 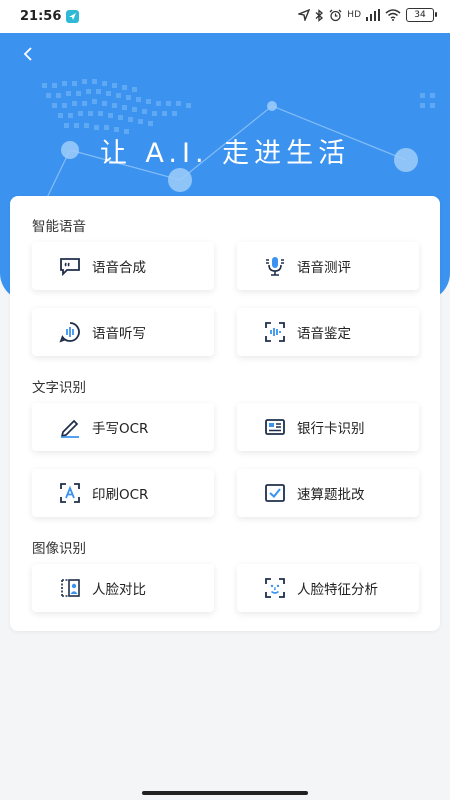 I want to click on item-quick-math-grading: 速算题批改, so click(x=328, y=493).